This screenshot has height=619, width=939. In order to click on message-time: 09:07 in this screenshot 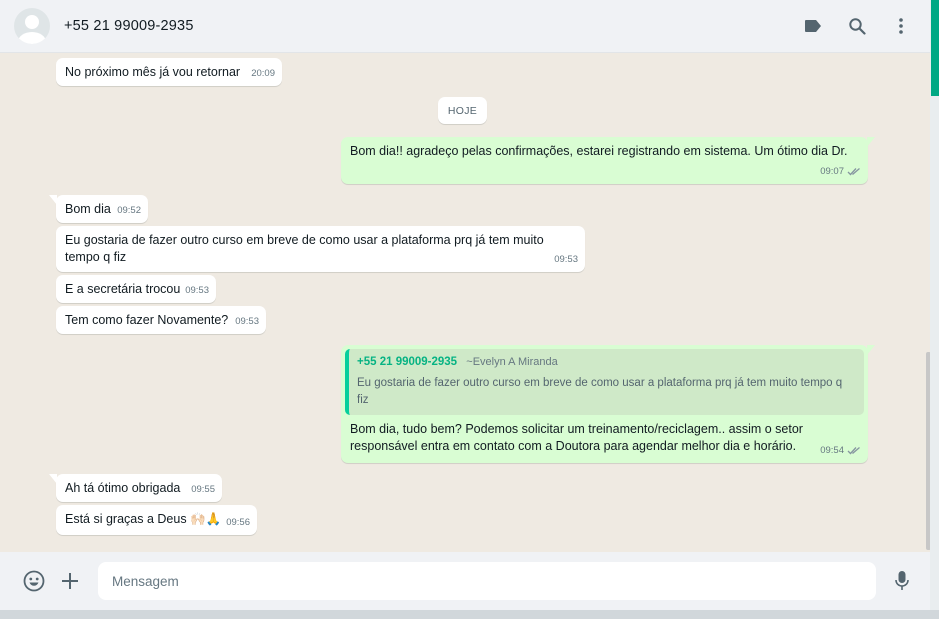, I will do `click(832, 171)`.